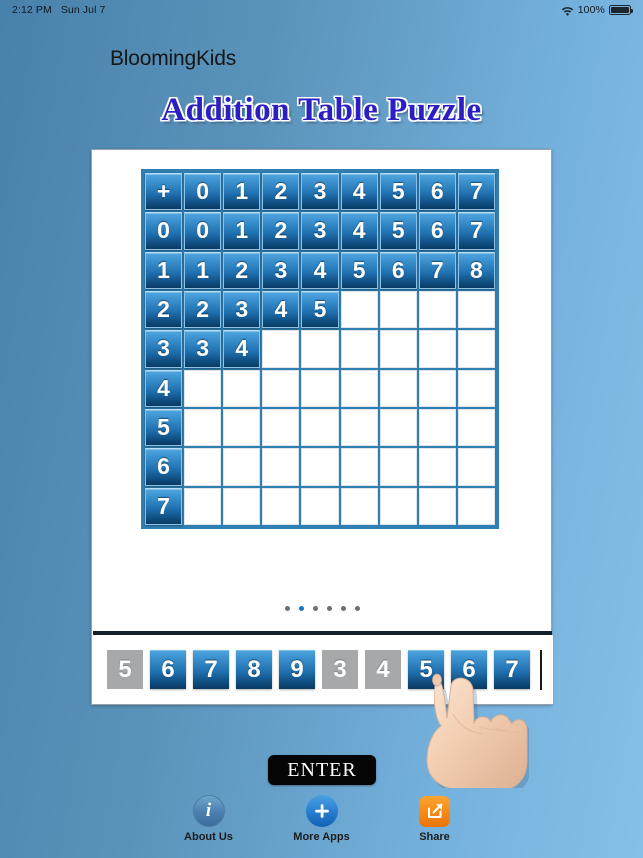 The height and width of the screenshot is (858, 643). Describe the element at coordinates (383, 669) in the screenshot. I see `answer-chip: 4` at that location.